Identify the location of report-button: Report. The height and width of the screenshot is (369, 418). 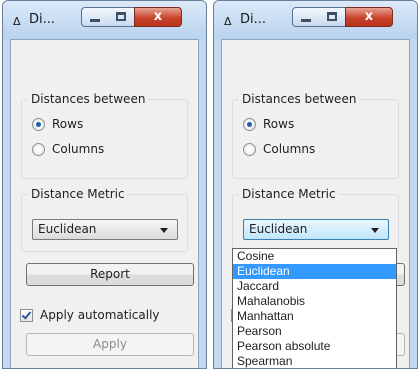
(110, 274).